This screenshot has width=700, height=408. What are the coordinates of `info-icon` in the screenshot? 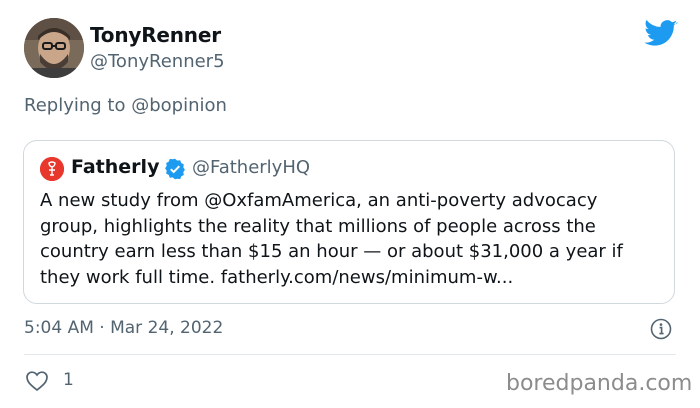 It's located at (661, 329).